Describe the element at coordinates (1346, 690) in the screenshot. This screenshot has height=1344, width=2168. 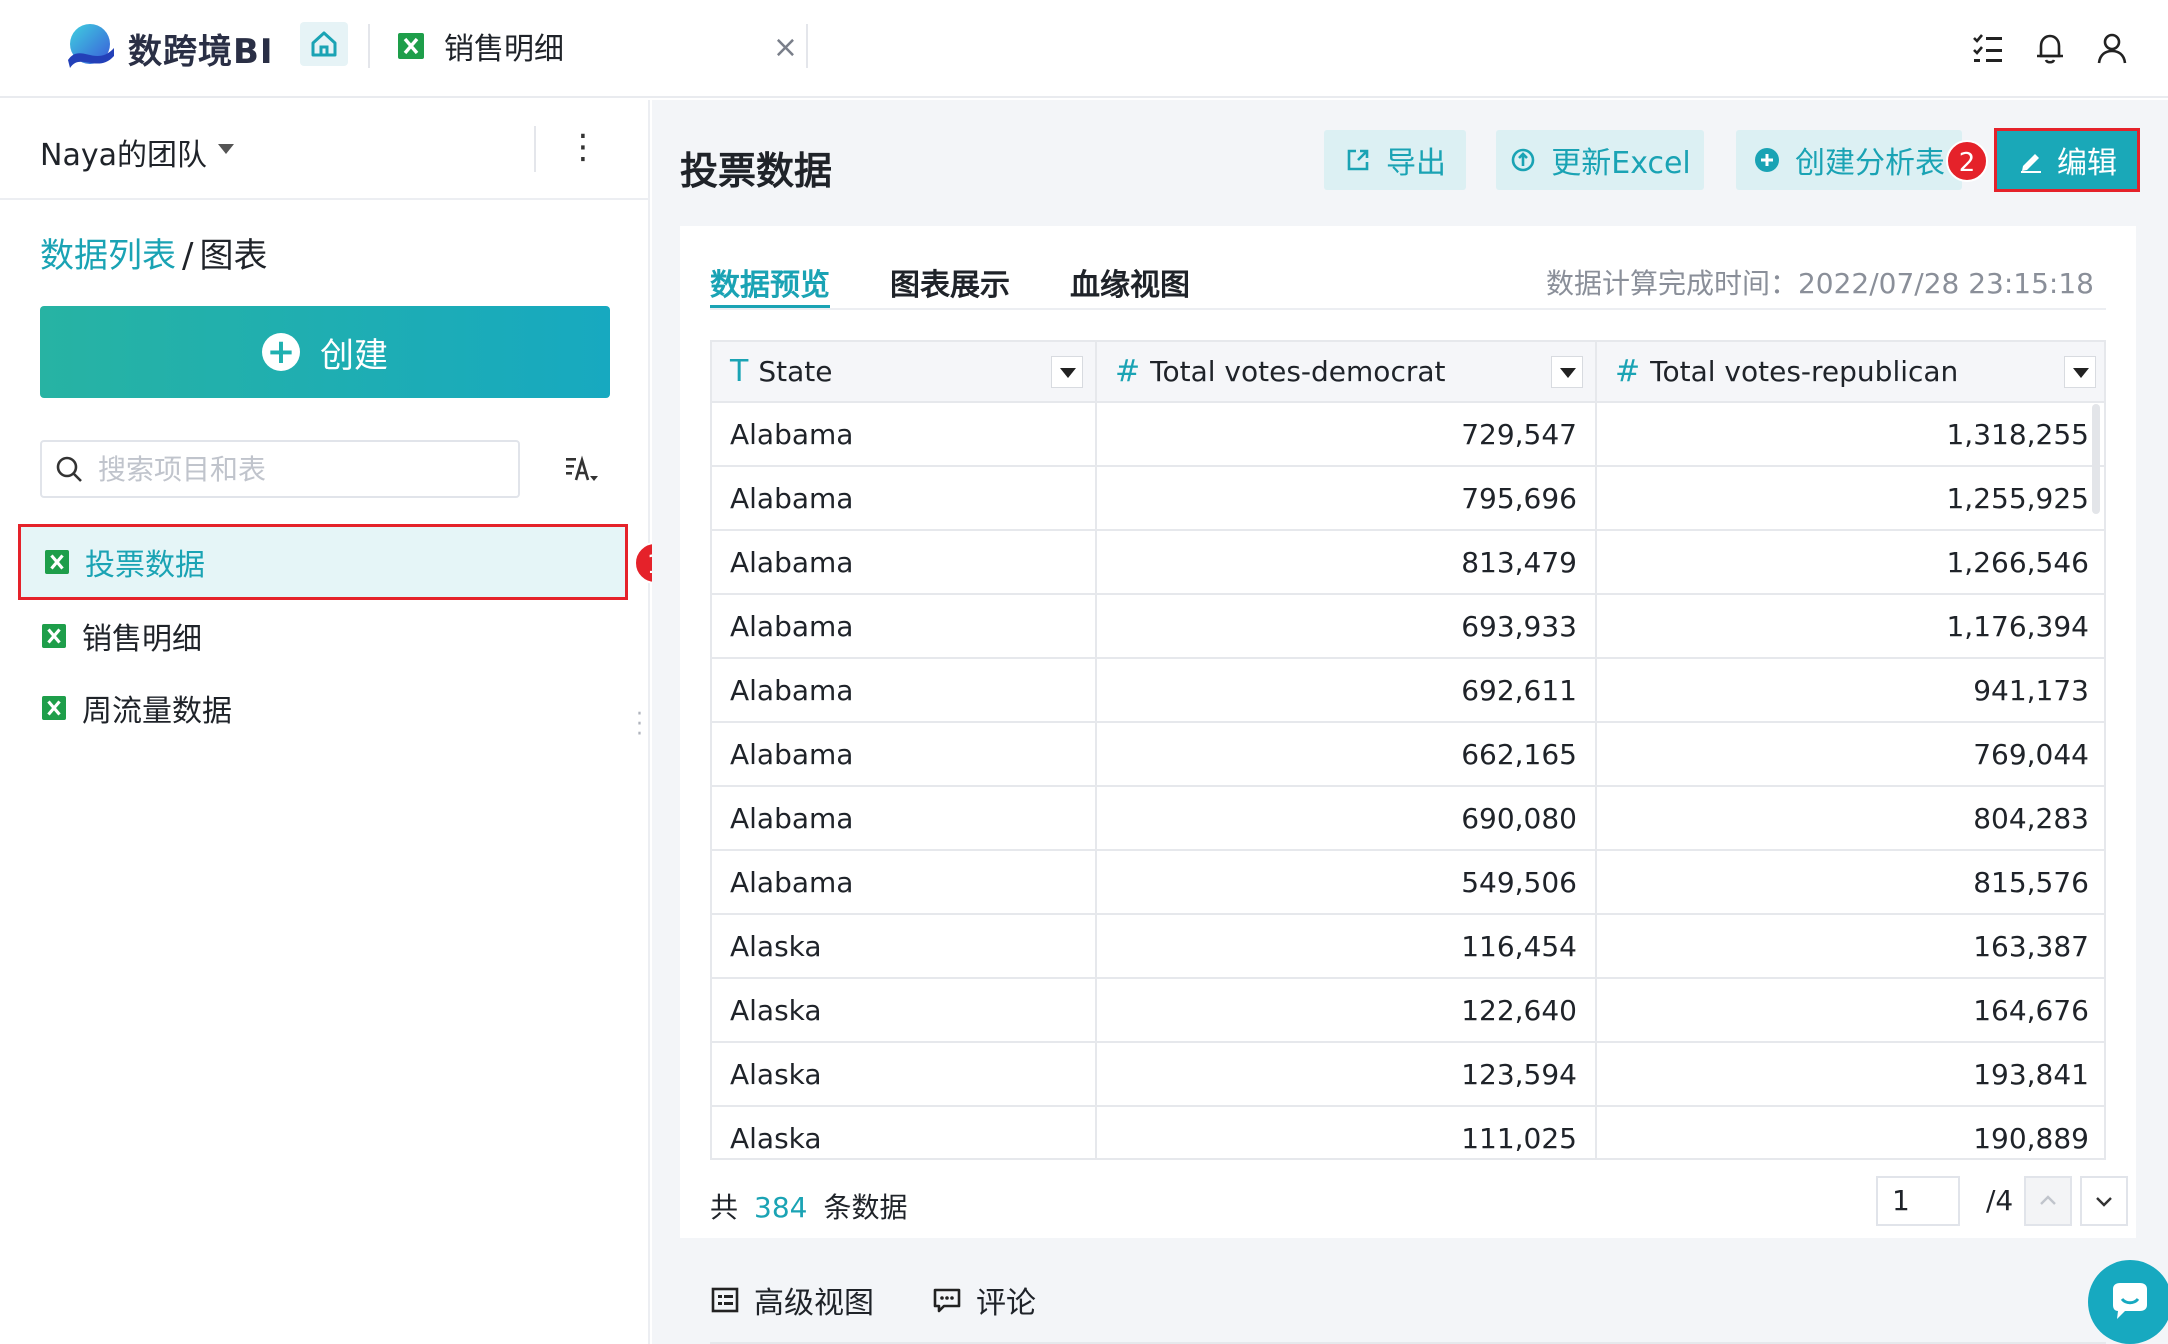
I see `cell-democrat: 692,611` at that location.